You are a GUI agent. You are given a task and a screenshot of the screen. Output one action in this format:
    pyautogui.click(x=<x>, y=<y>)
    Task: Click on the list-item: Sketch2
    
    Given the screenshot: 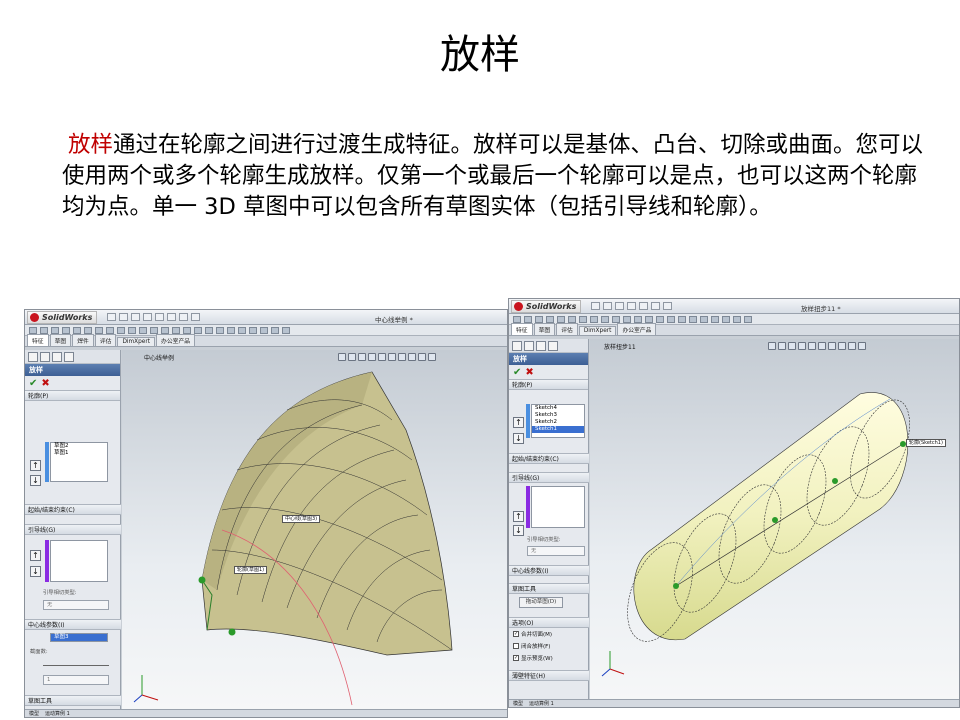 What is the action you would take?
    pyautogui.click(x=558, y=422)
    